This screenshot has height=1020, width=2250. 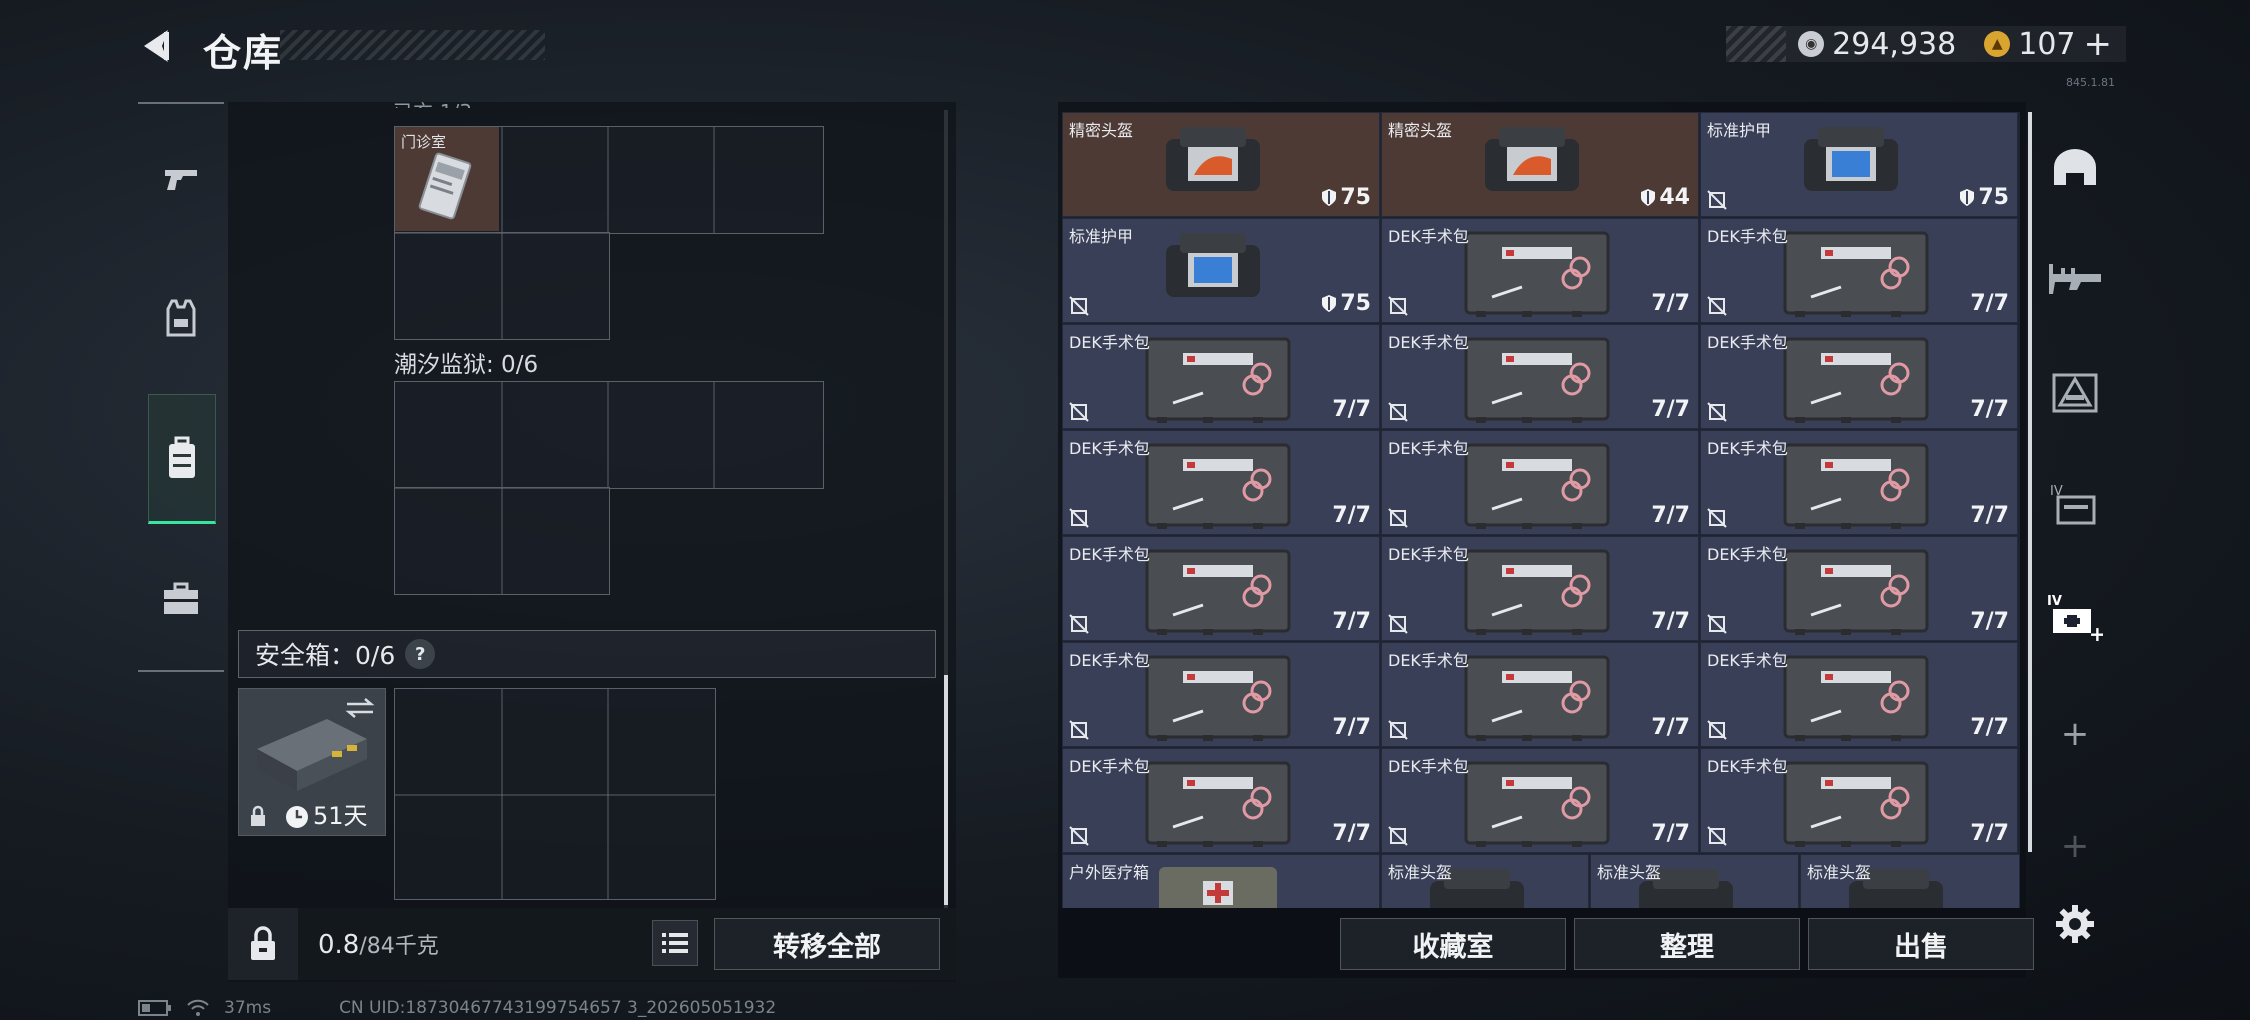 What do you see at coordinates (2098, 44) in the screenshot?
I see `add-gold-button: +` at bounding box center [2098, 44].